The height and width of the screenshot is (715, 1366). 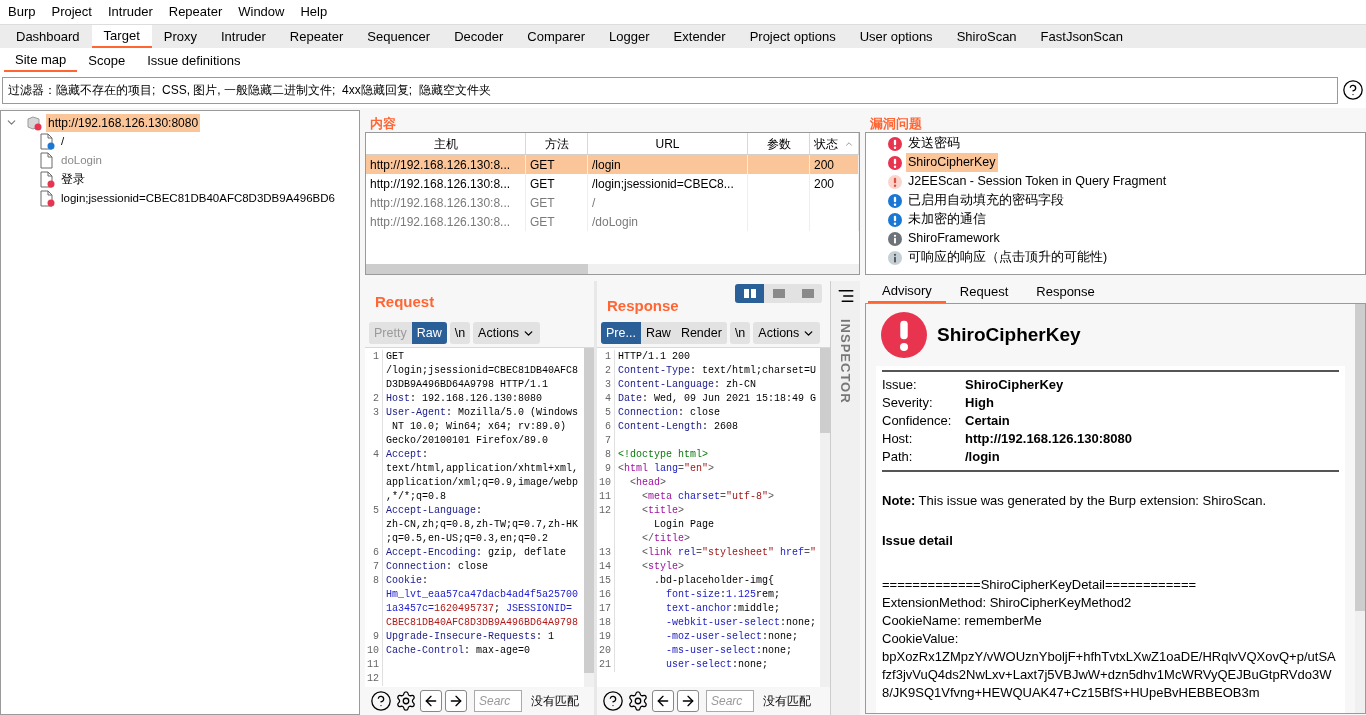 What do you see at coordinates (1065, 292) in the screenshot?
I see `advisory-tab: Response` at bounding box center [1065, 292].